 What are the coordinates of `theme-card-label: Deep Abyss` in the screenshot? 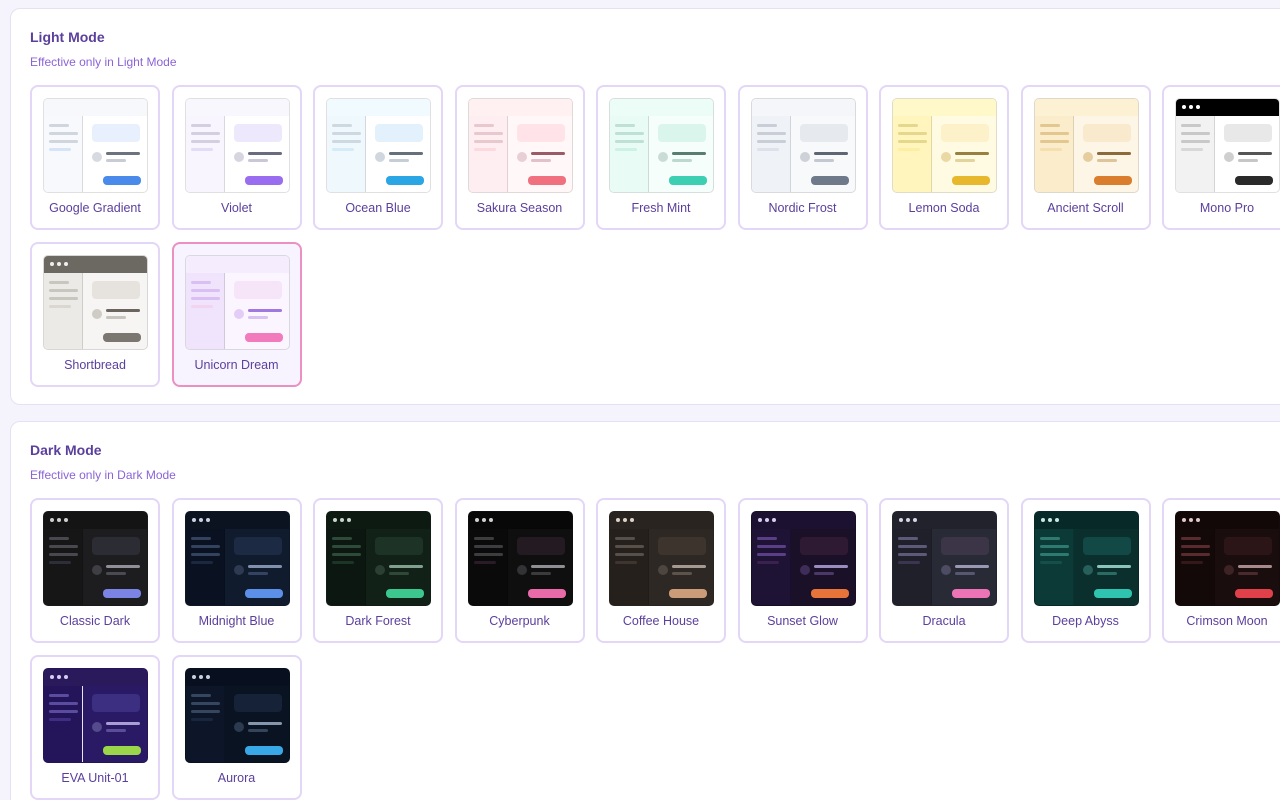 It's located at (1085, 621).